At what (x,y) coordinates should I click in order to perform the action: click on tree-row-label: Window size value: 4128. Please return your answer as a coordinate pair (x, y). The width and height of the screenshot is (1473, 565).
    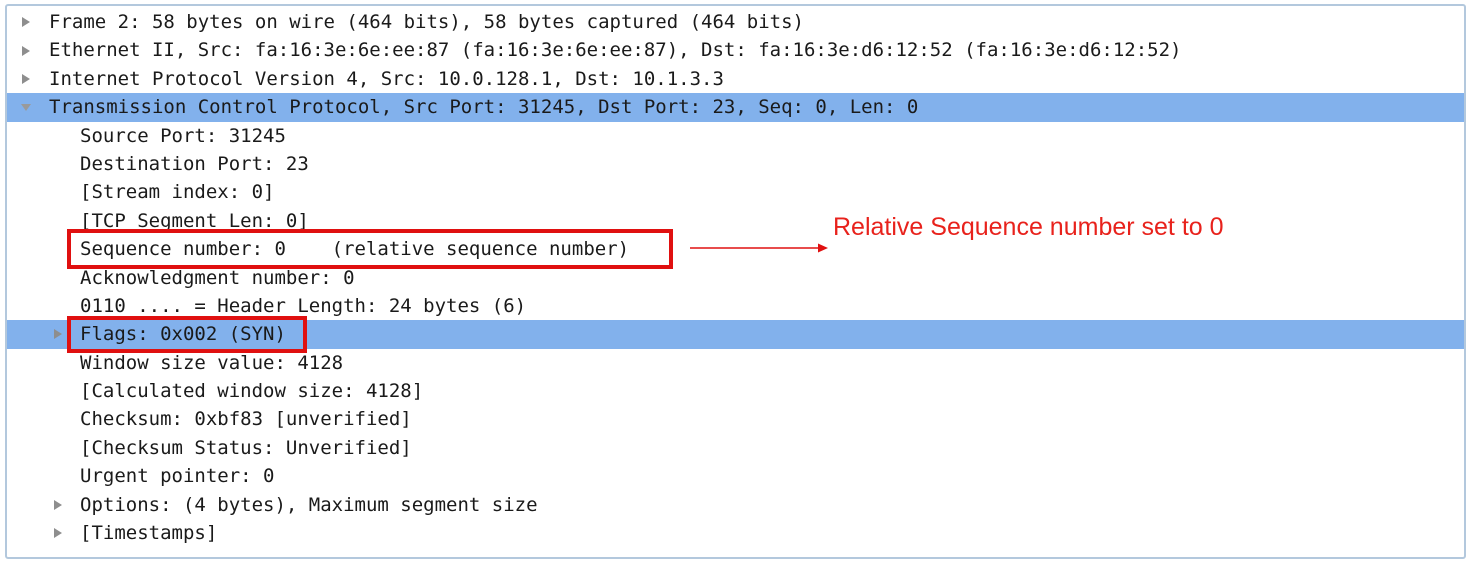
    Looking at the image, I should click on (212, 362).